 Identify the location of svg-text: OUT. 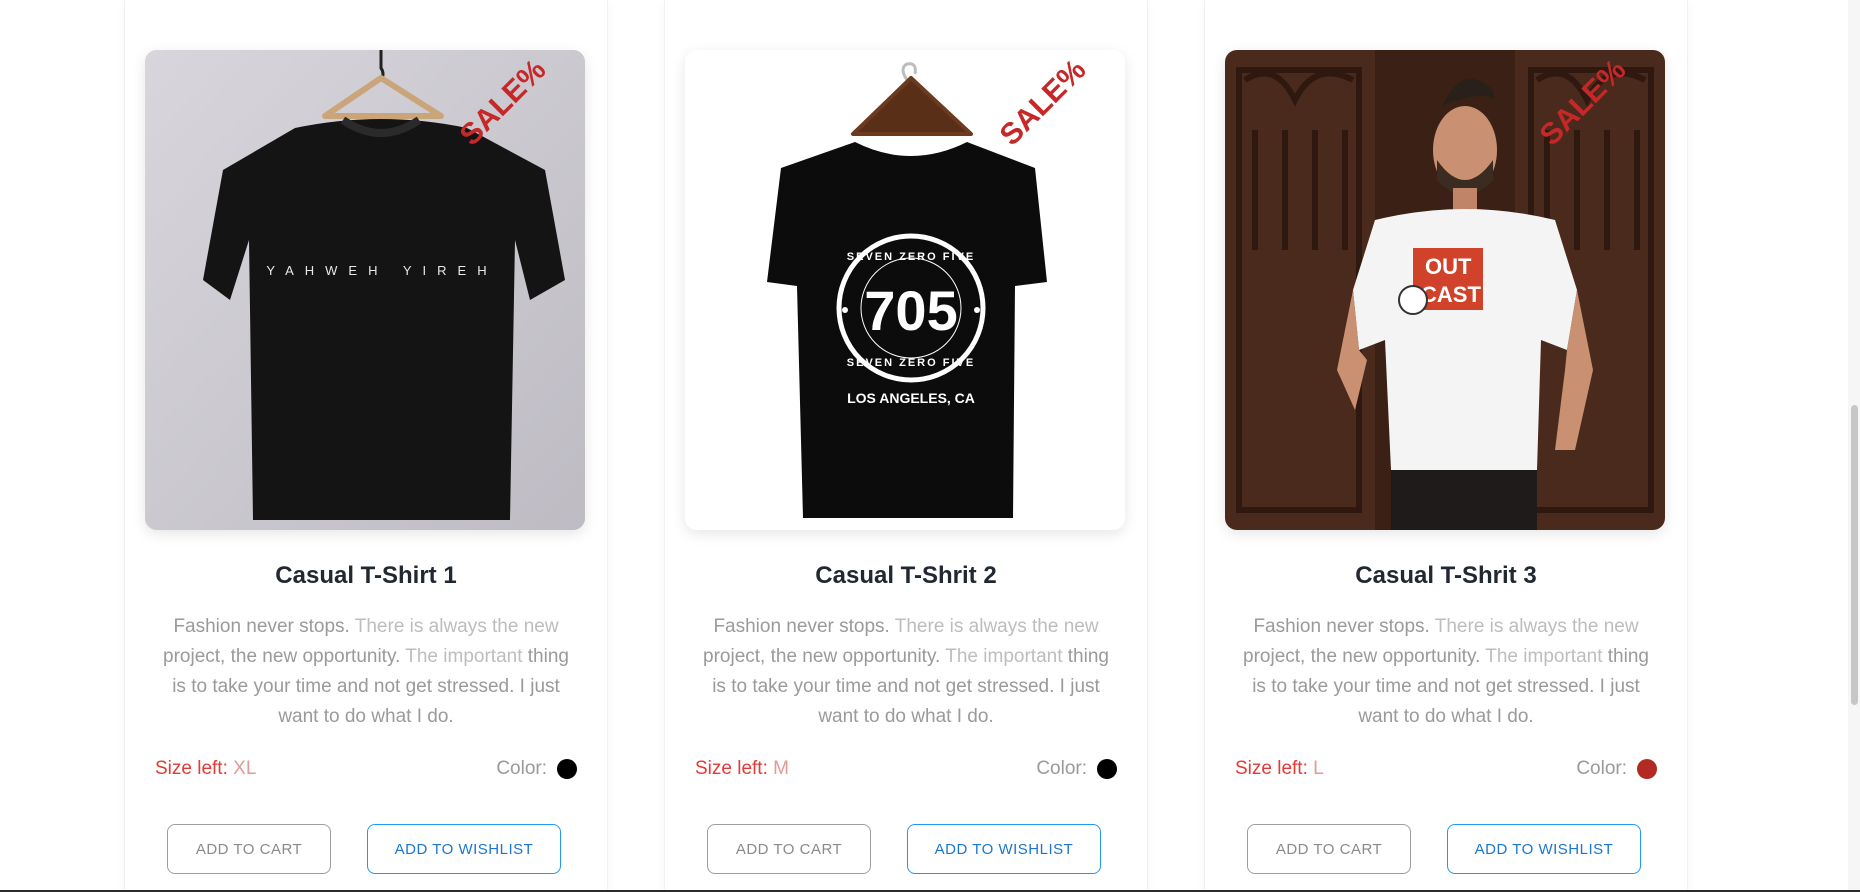
(1448, 266).